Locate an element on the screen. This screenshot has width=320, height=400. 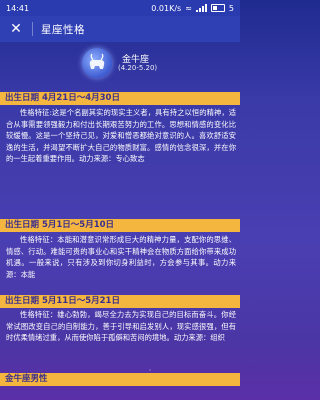
signal-icon is located at coordinates (201, 8).